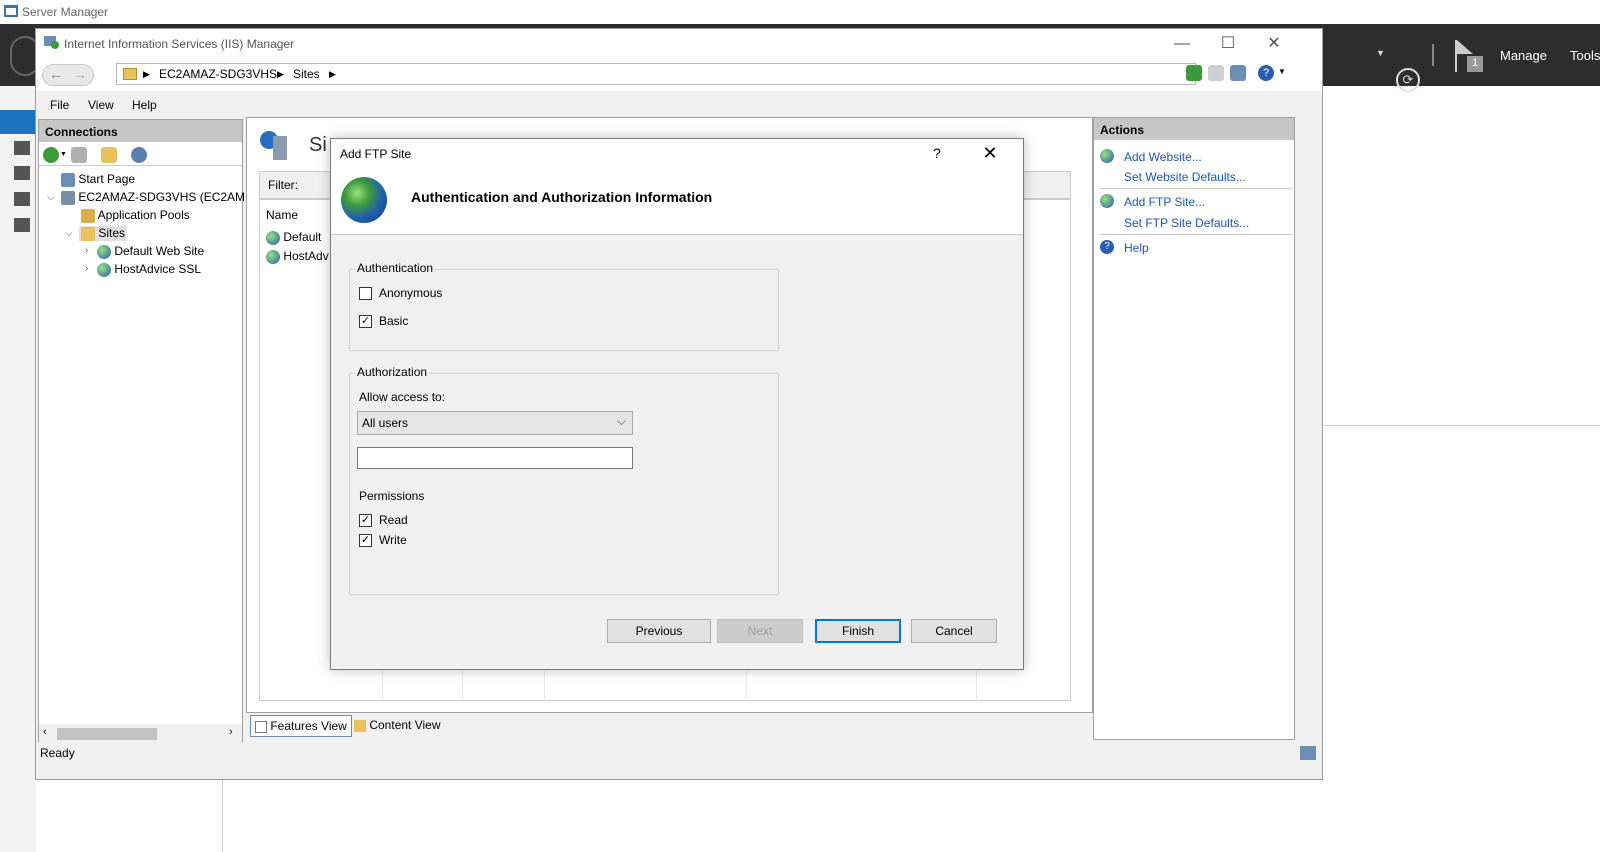  What do you see at coordinates (1216, 73) in the screenshot?
I see `stop-icon` at bounding box center [1216, 73].